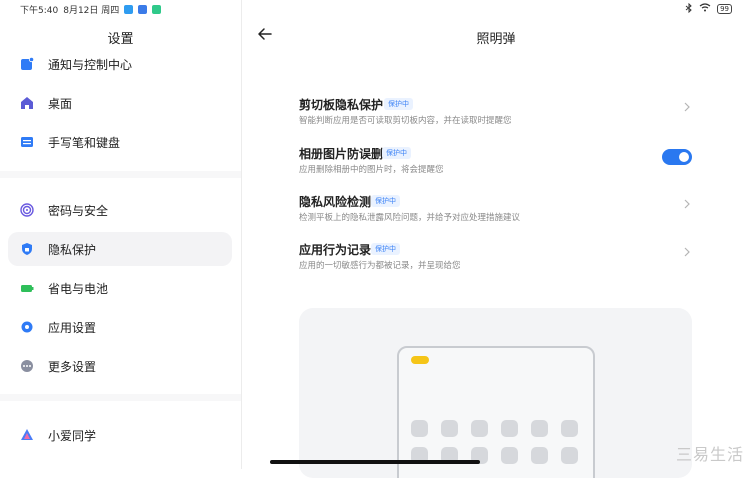 Image resolution: width=750 pixels, height=478 pixels. Describe the element at coordinates (90, 64) in the screenshot. I see `sidebar-item-label: 通知与控制中心` at that location.